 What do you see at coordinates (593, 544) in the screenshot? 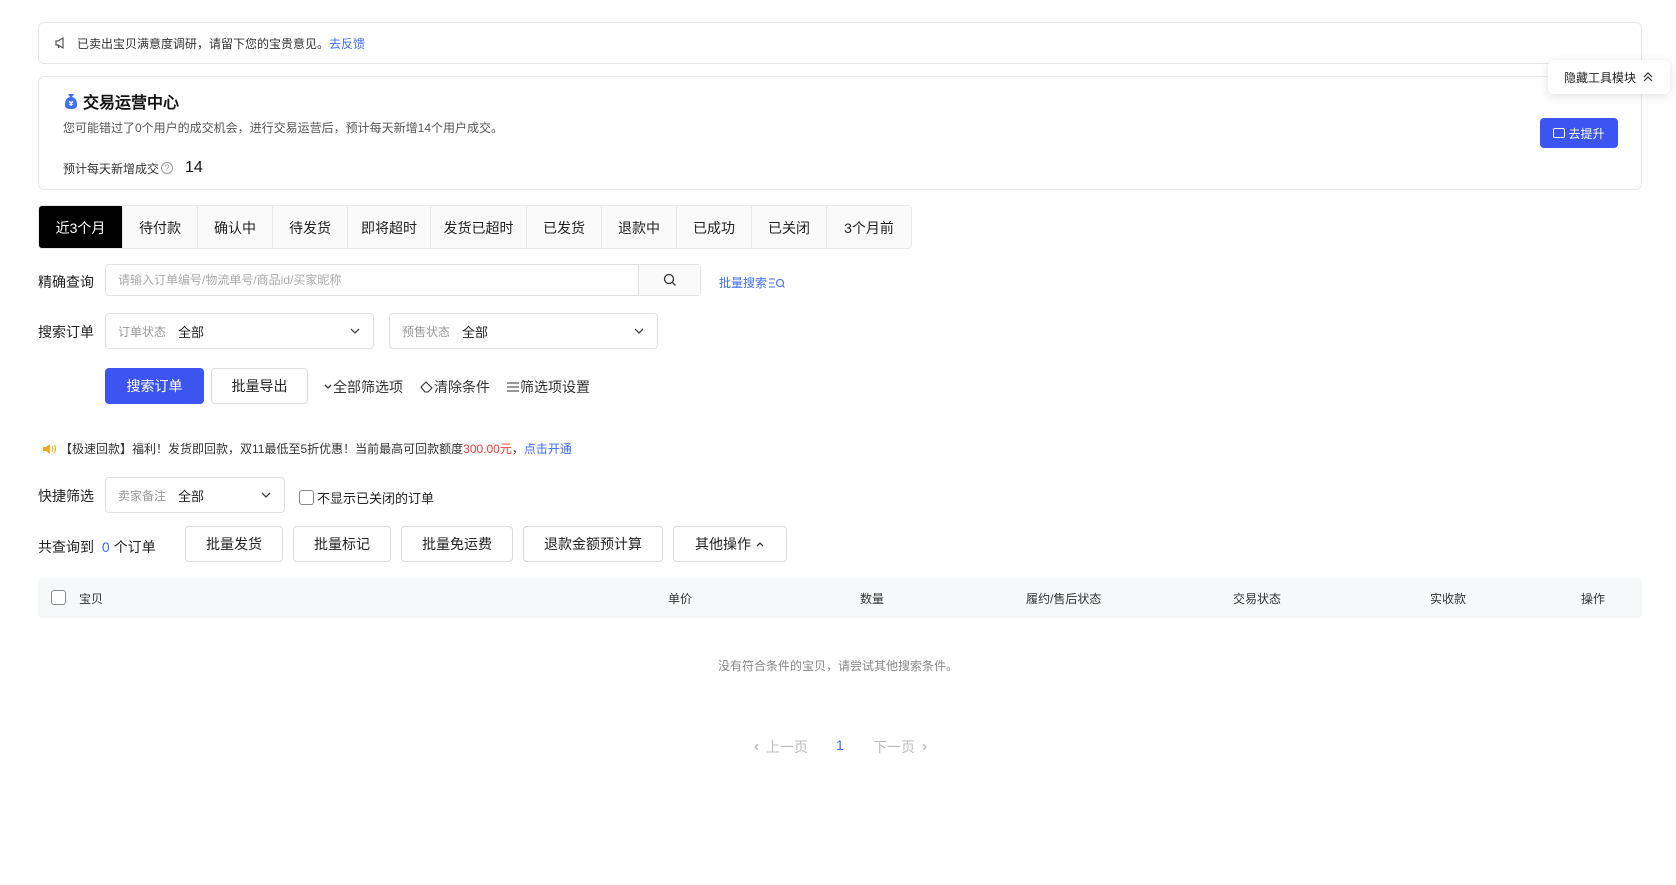
I see `refund-estimate-button: 退款金额预计算` at bounding box center [593, 544].